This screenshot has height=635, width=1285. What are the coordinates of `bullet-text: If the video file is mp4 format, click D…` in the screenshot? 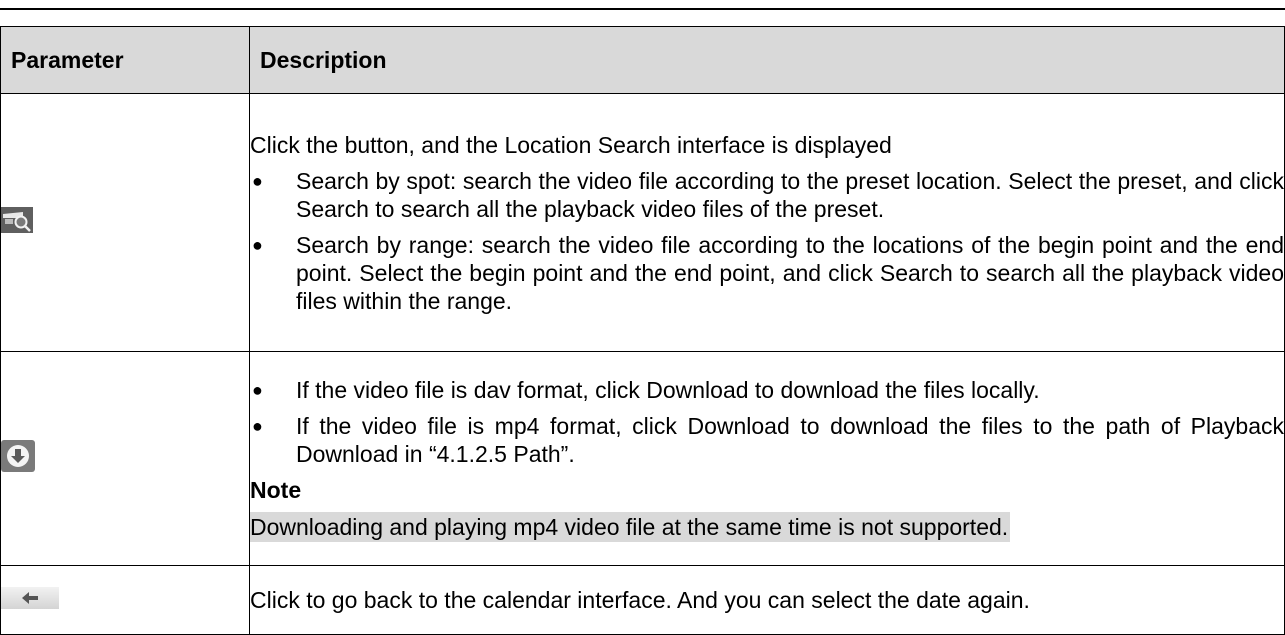 It's located at (790, 439).